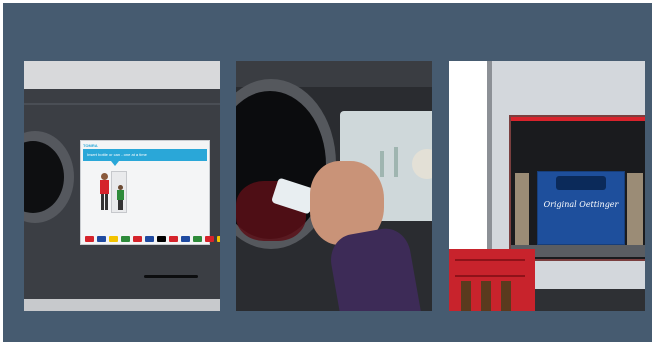 The image size is (655, 345). I want to click on illustration-child-legs, so click(120, 205).